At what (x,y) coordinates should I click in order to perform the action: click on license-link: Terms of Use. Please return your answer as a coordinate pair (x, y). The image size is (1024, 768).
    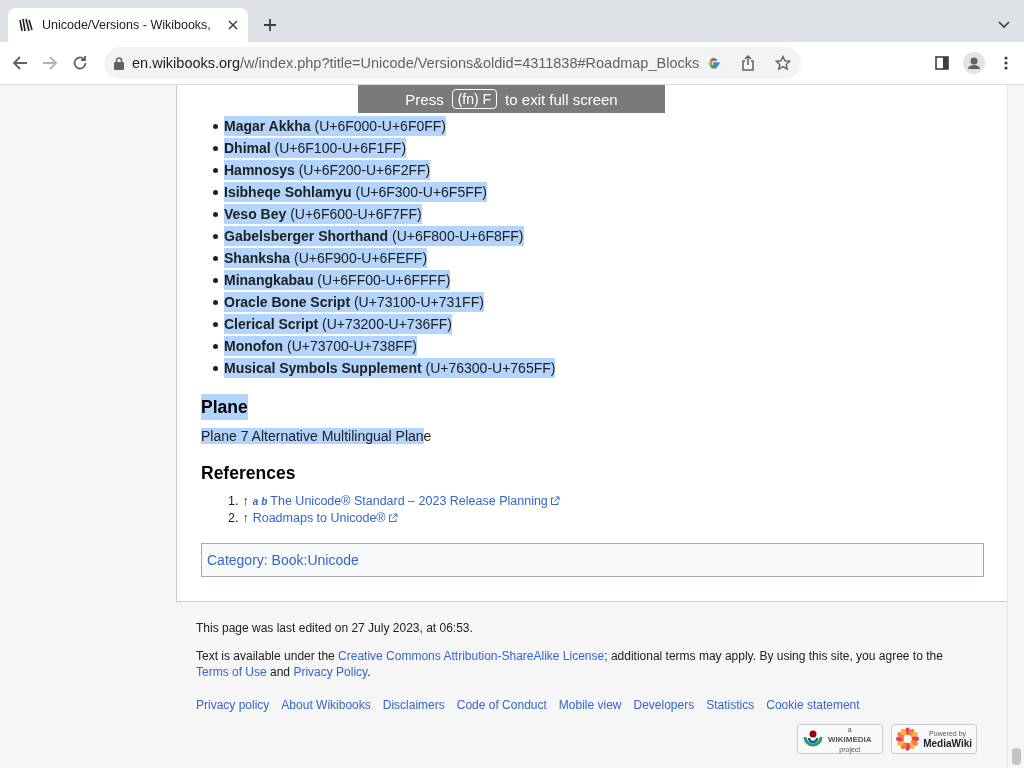
    Looking at the image, I should click on (231, 672).